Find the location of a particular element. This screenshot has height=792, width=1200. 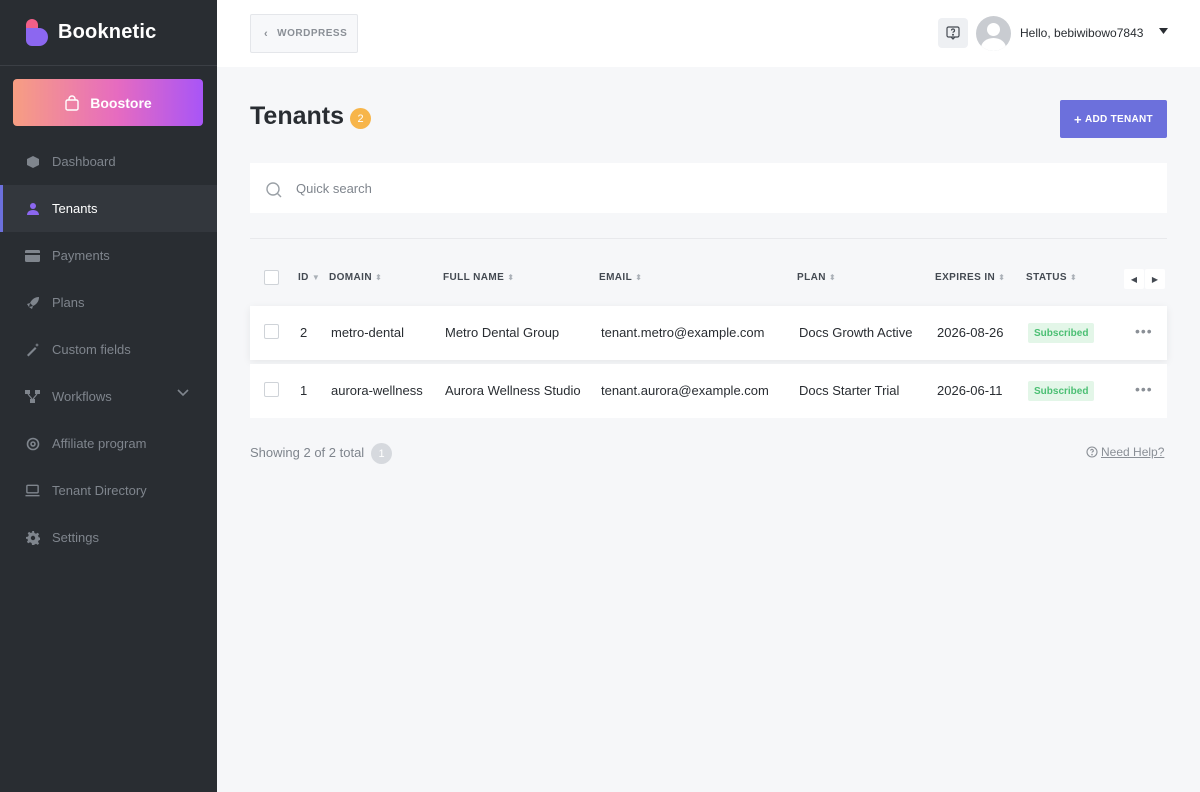

sidebar-item-affiliate-program: Affiliate program is located at coordinates (108, 443).